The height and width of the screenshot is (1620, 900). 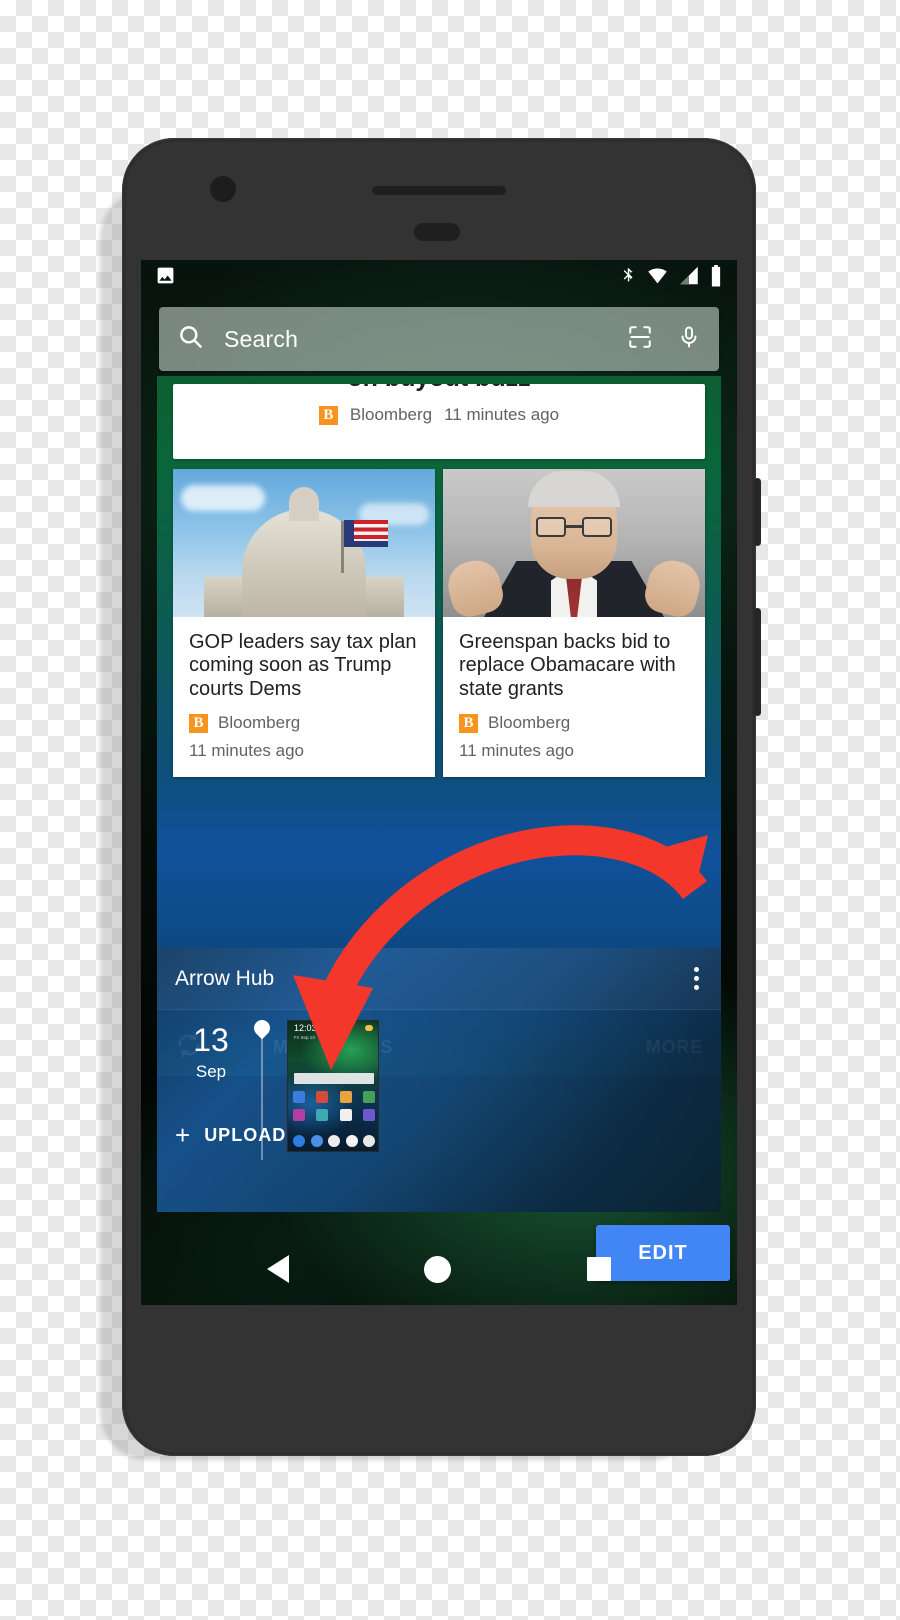 I want to click on thumbnail-date: Fri Sep 13, so click(x=304, y=1037).